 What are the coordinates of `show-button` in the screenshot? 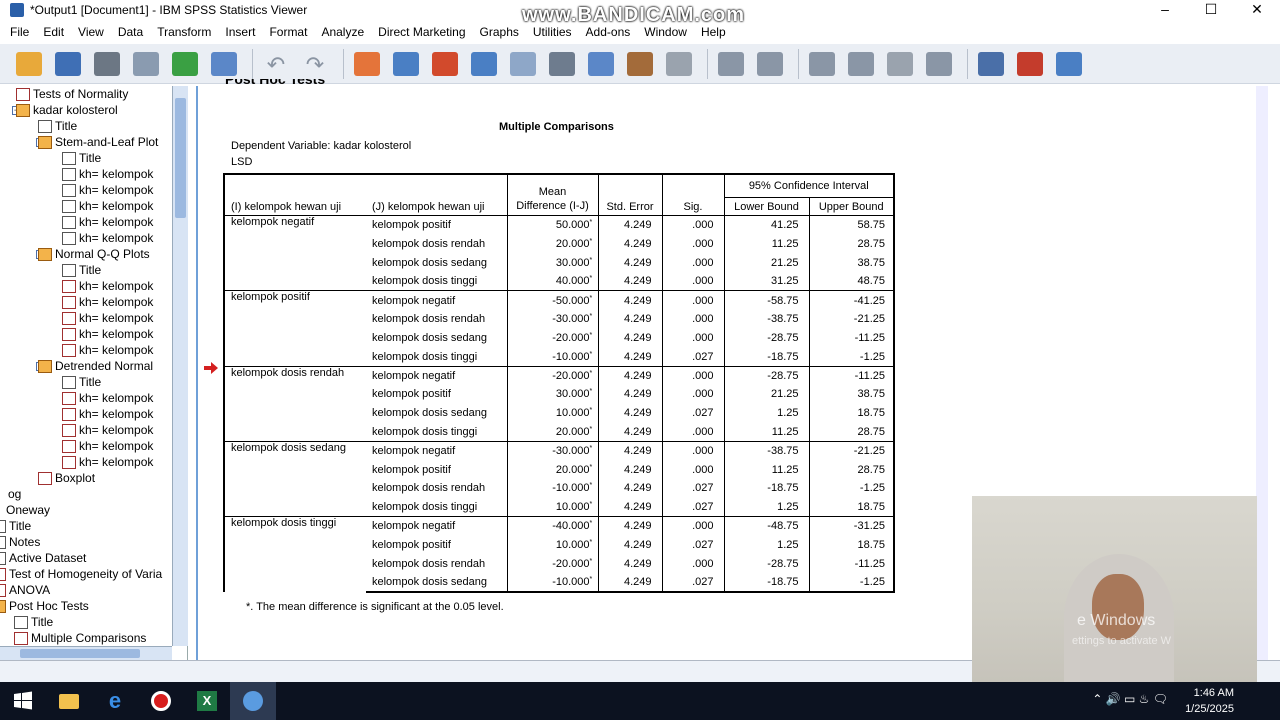 It's located at (900, 64).